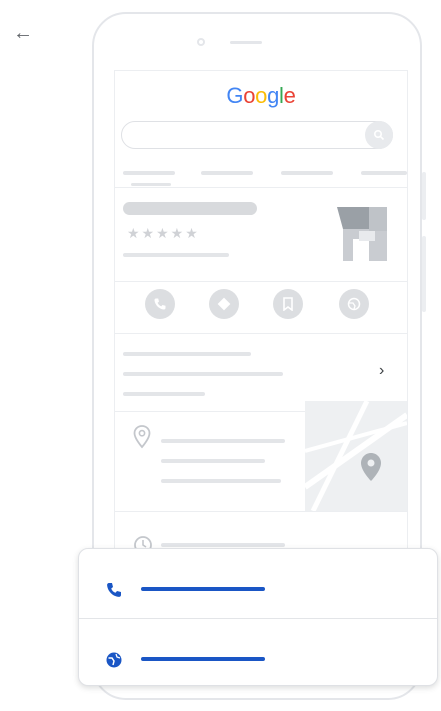 The width and height of the screenshot is (441, 711). I want to click on map-thumbnail, so click(355, 456).